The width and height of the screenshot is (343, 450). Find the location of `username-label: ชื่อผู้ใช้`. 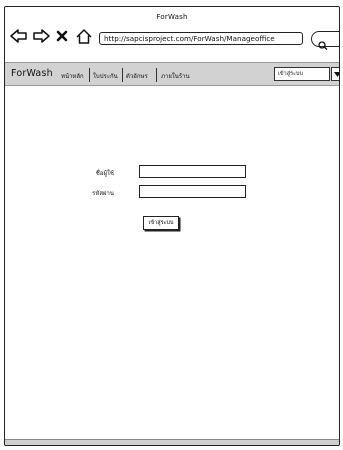

username-label: ชื่อผู้ใช้ is located at coordinates (104, 173).